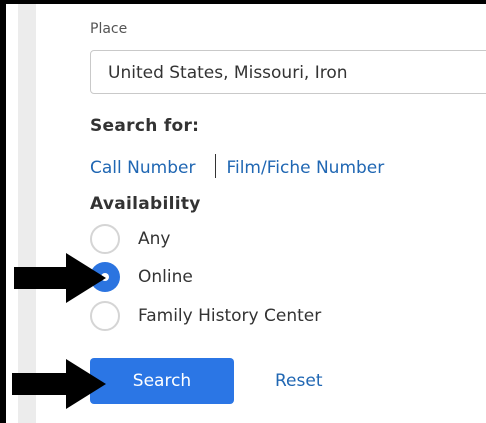  Describe the element at coordinates (145, 204) in the screenshot. I see `availability-heading: Availability` at that location.